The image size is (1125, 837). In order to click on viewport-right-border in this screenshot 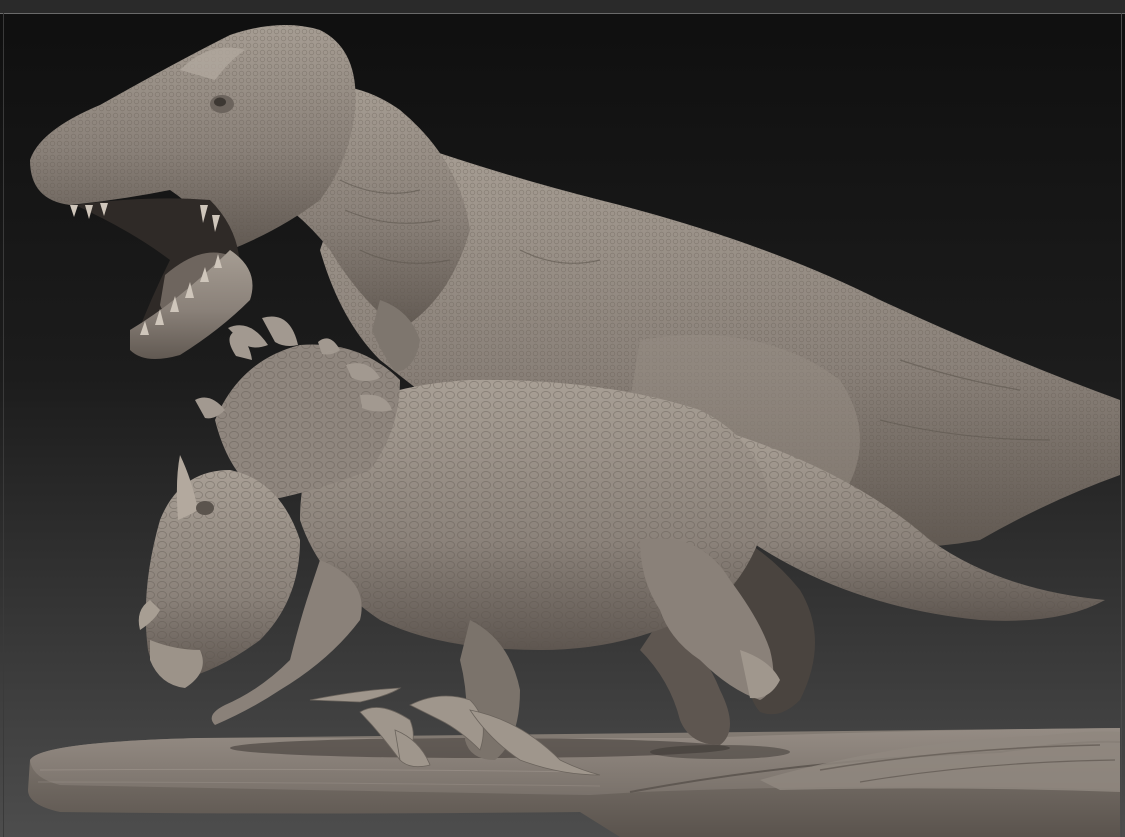, I will do `click(1121, 425)`.